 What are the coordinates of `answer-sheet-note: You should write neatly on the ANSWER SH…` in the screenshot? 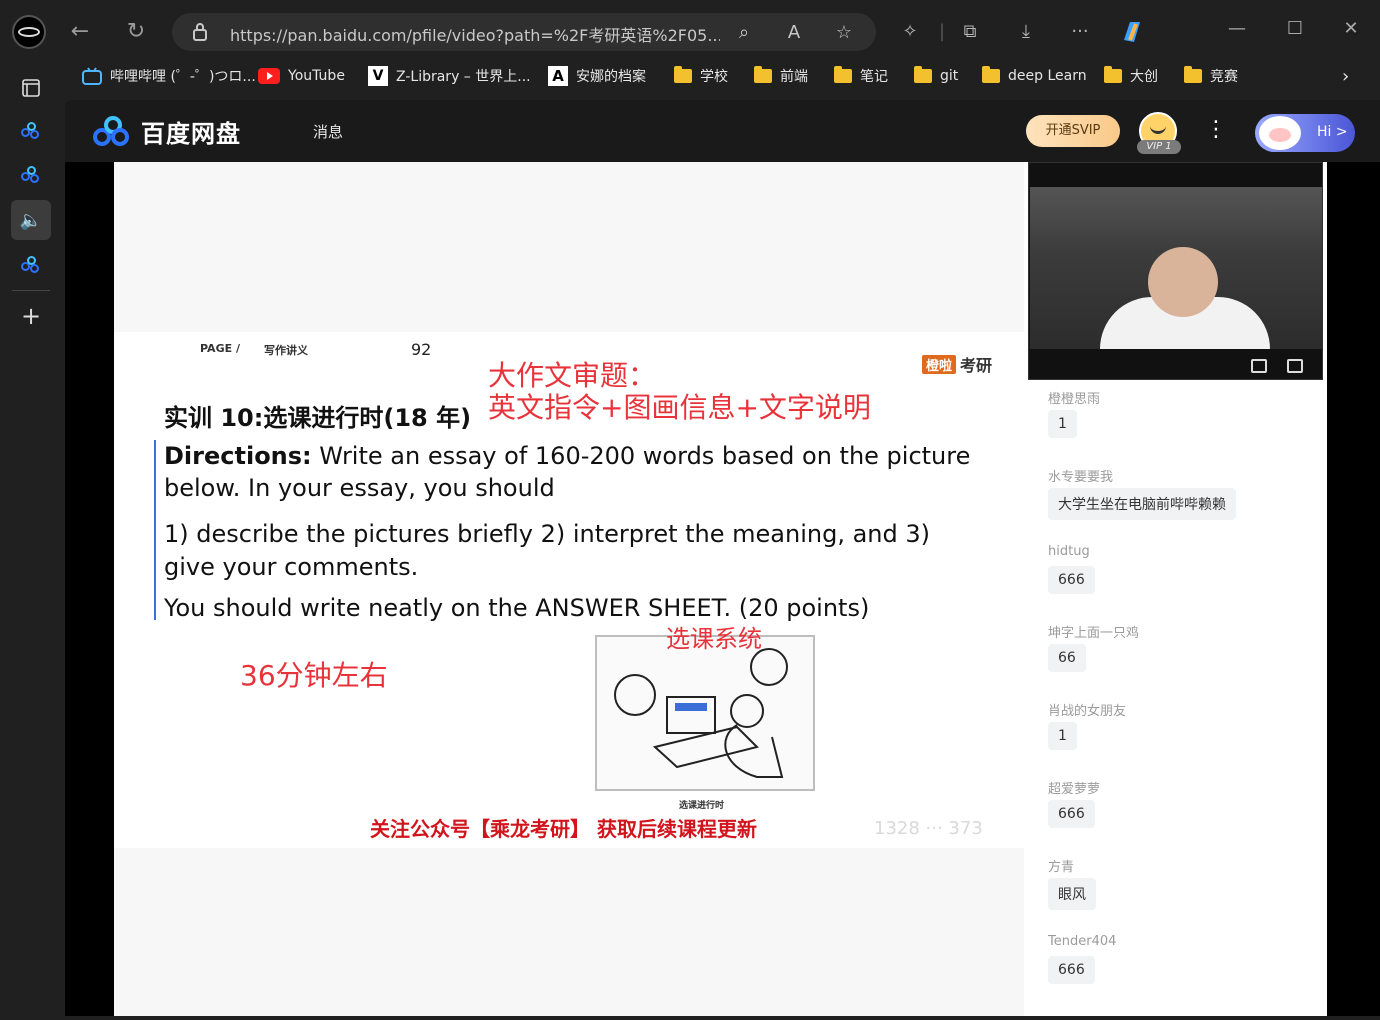 It's located at (517, 608).